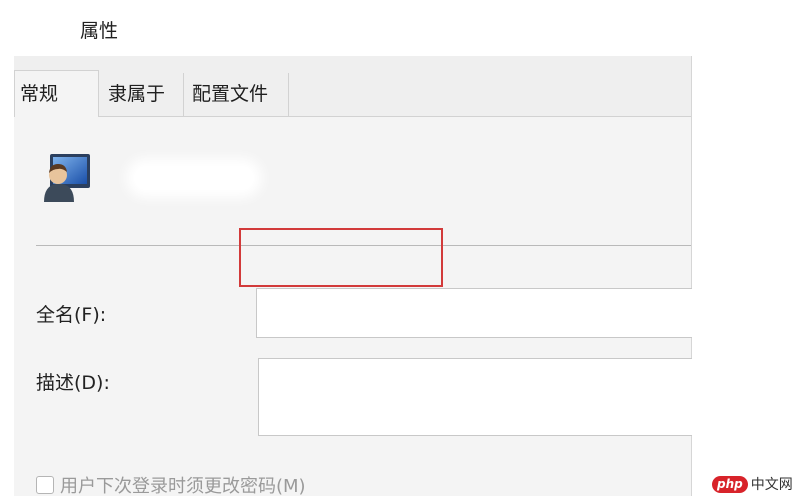 This screenshot has height=498, width=794. What do you see at coordinates (99, 31) in the screenshot?
I see `window-title: 属性` at bounding box center [99, 31].